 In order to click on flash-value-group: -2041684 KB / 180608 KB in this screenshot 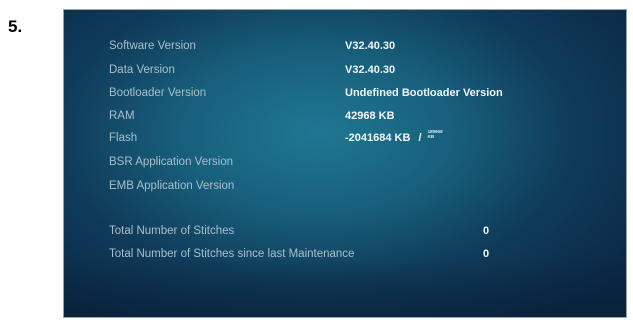, I will do `click(394, 137)`.